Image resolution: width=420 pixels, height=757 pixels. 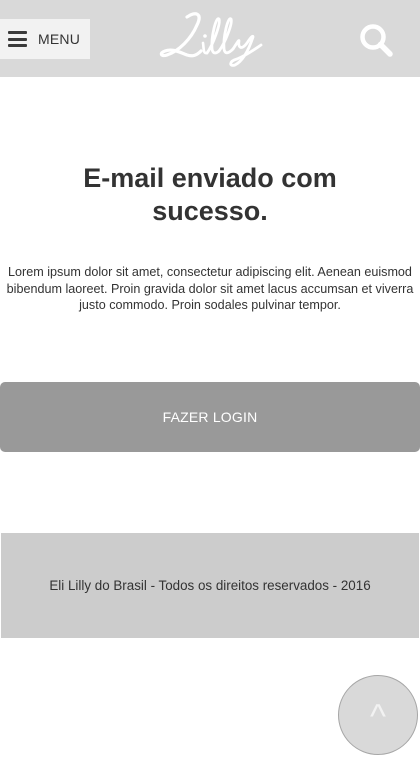 I want to click on login-button-label: FAZER LOGIN, so click(x=210, y=417).